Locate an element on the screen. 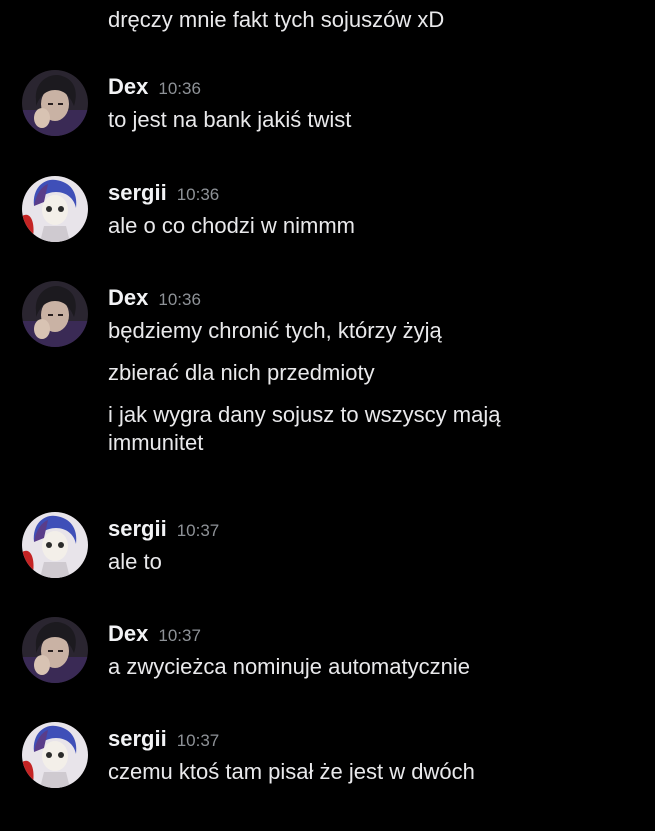 This screenshot has width=655, height=831. message-text: będziemy chronić tych, którzy żyją is located at coordinates (275, 330).